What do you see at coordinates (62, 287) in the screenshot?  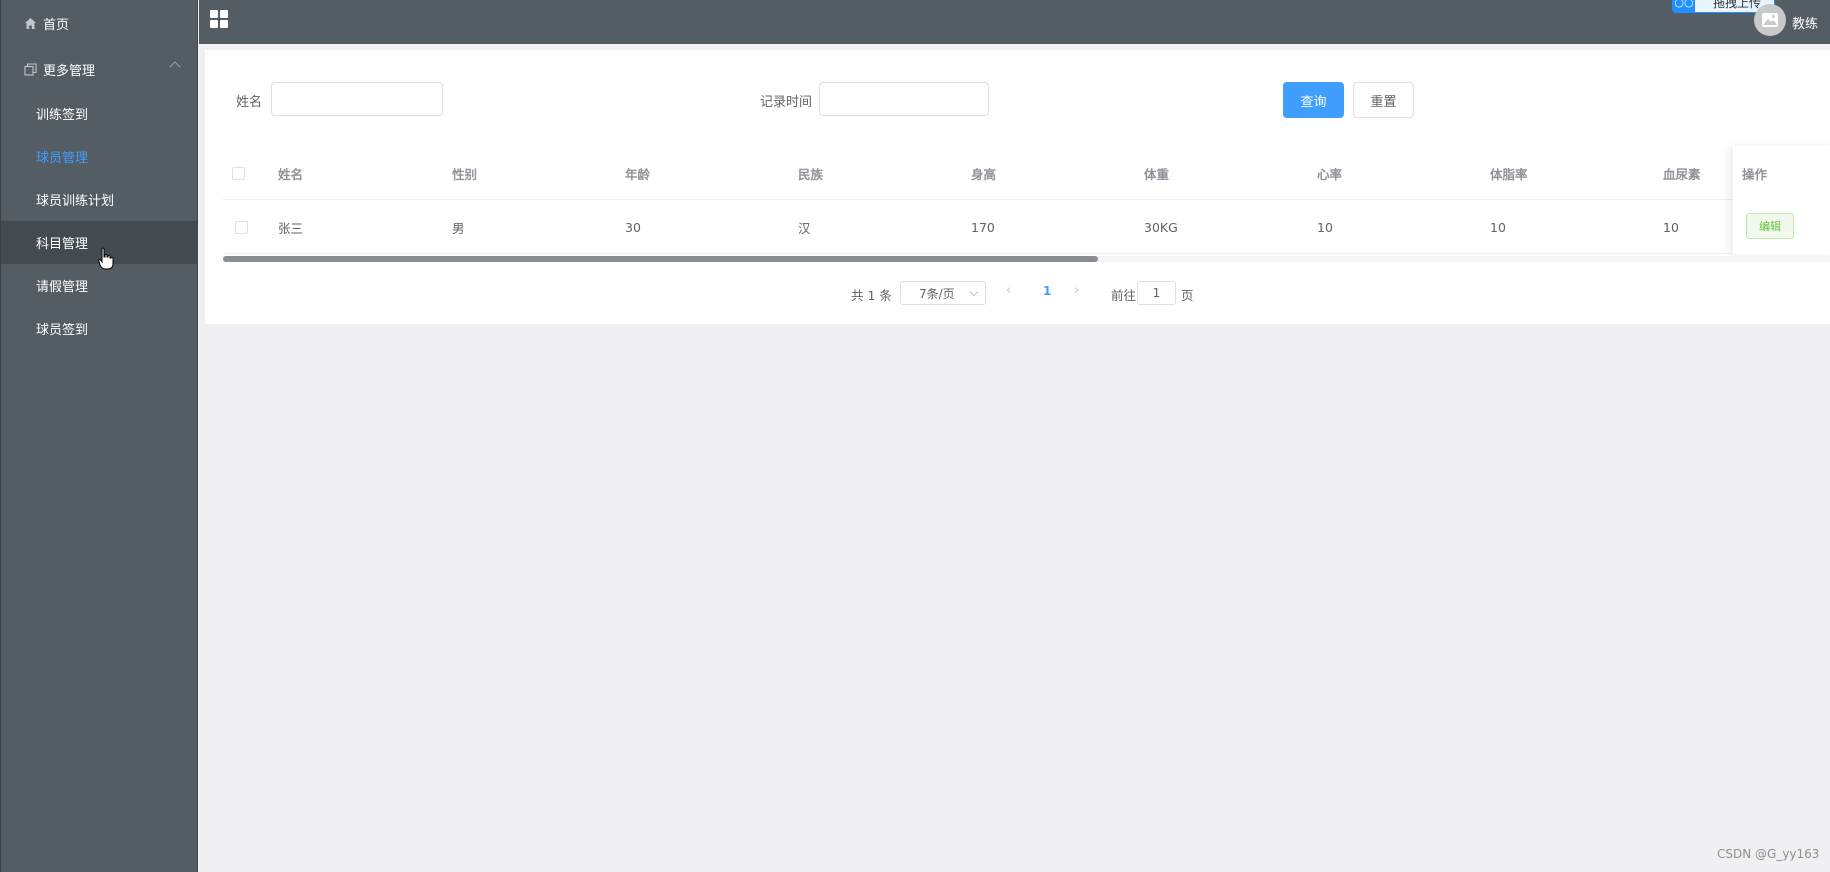 I see `sidebar-item-label: 请假管理` at bounding box center [62, 287].